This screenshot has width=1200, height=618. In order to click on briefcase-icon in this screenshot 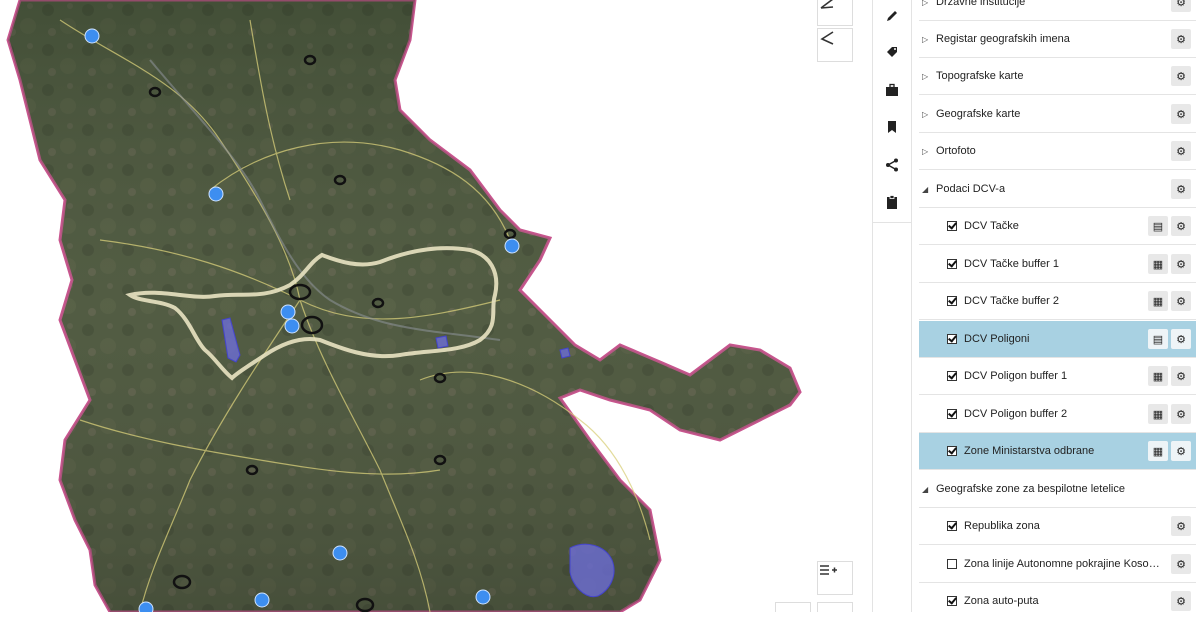, I will do `click(892, 89)`.